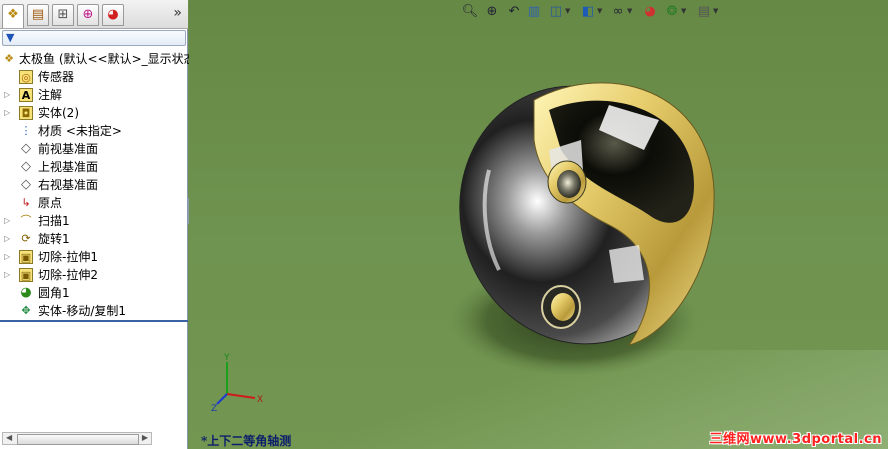 The width and height of the screenshot is (888, 449). I want to click on more-tabs-button: », so click(177, 13).